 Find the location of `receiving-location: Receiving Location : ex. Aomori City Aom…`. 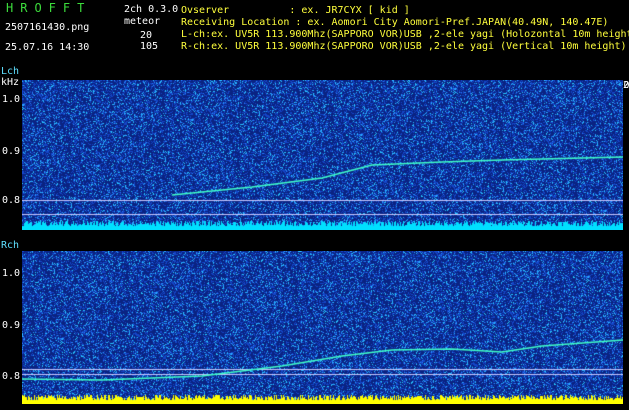

receiving-location: Receiving Location : ex. Aomori City Aom… is located at coordinates (395, 22).